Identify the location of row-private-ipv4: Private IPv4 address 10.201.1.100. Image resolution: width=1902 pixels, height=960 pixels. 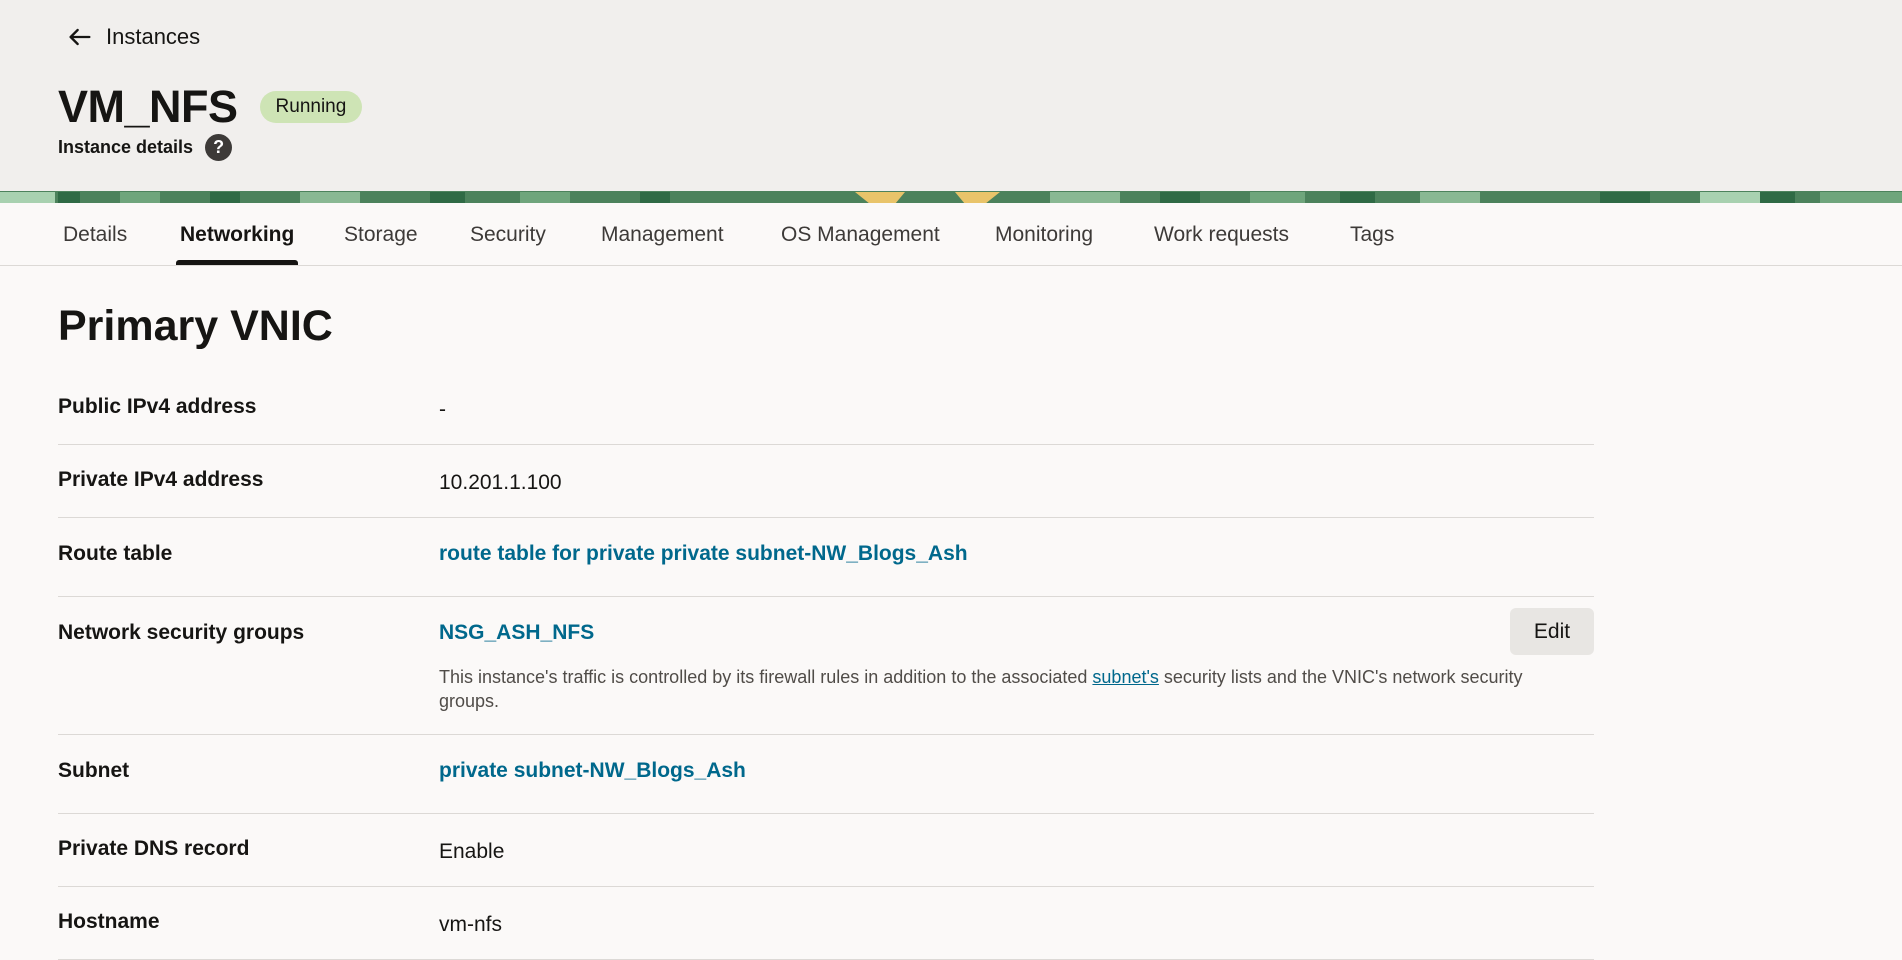
(826, 481).